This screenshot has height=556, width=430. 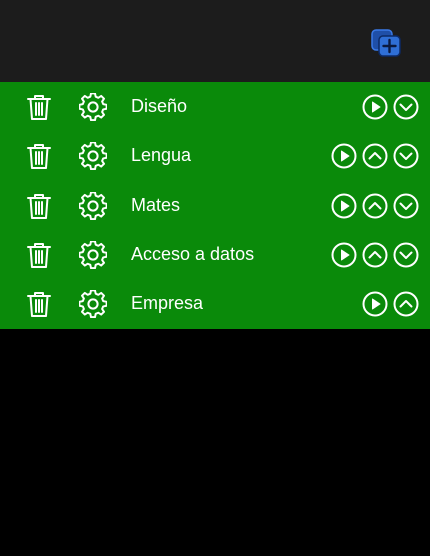 I want to click on add-copy-icon, so click(x=386, y=43).